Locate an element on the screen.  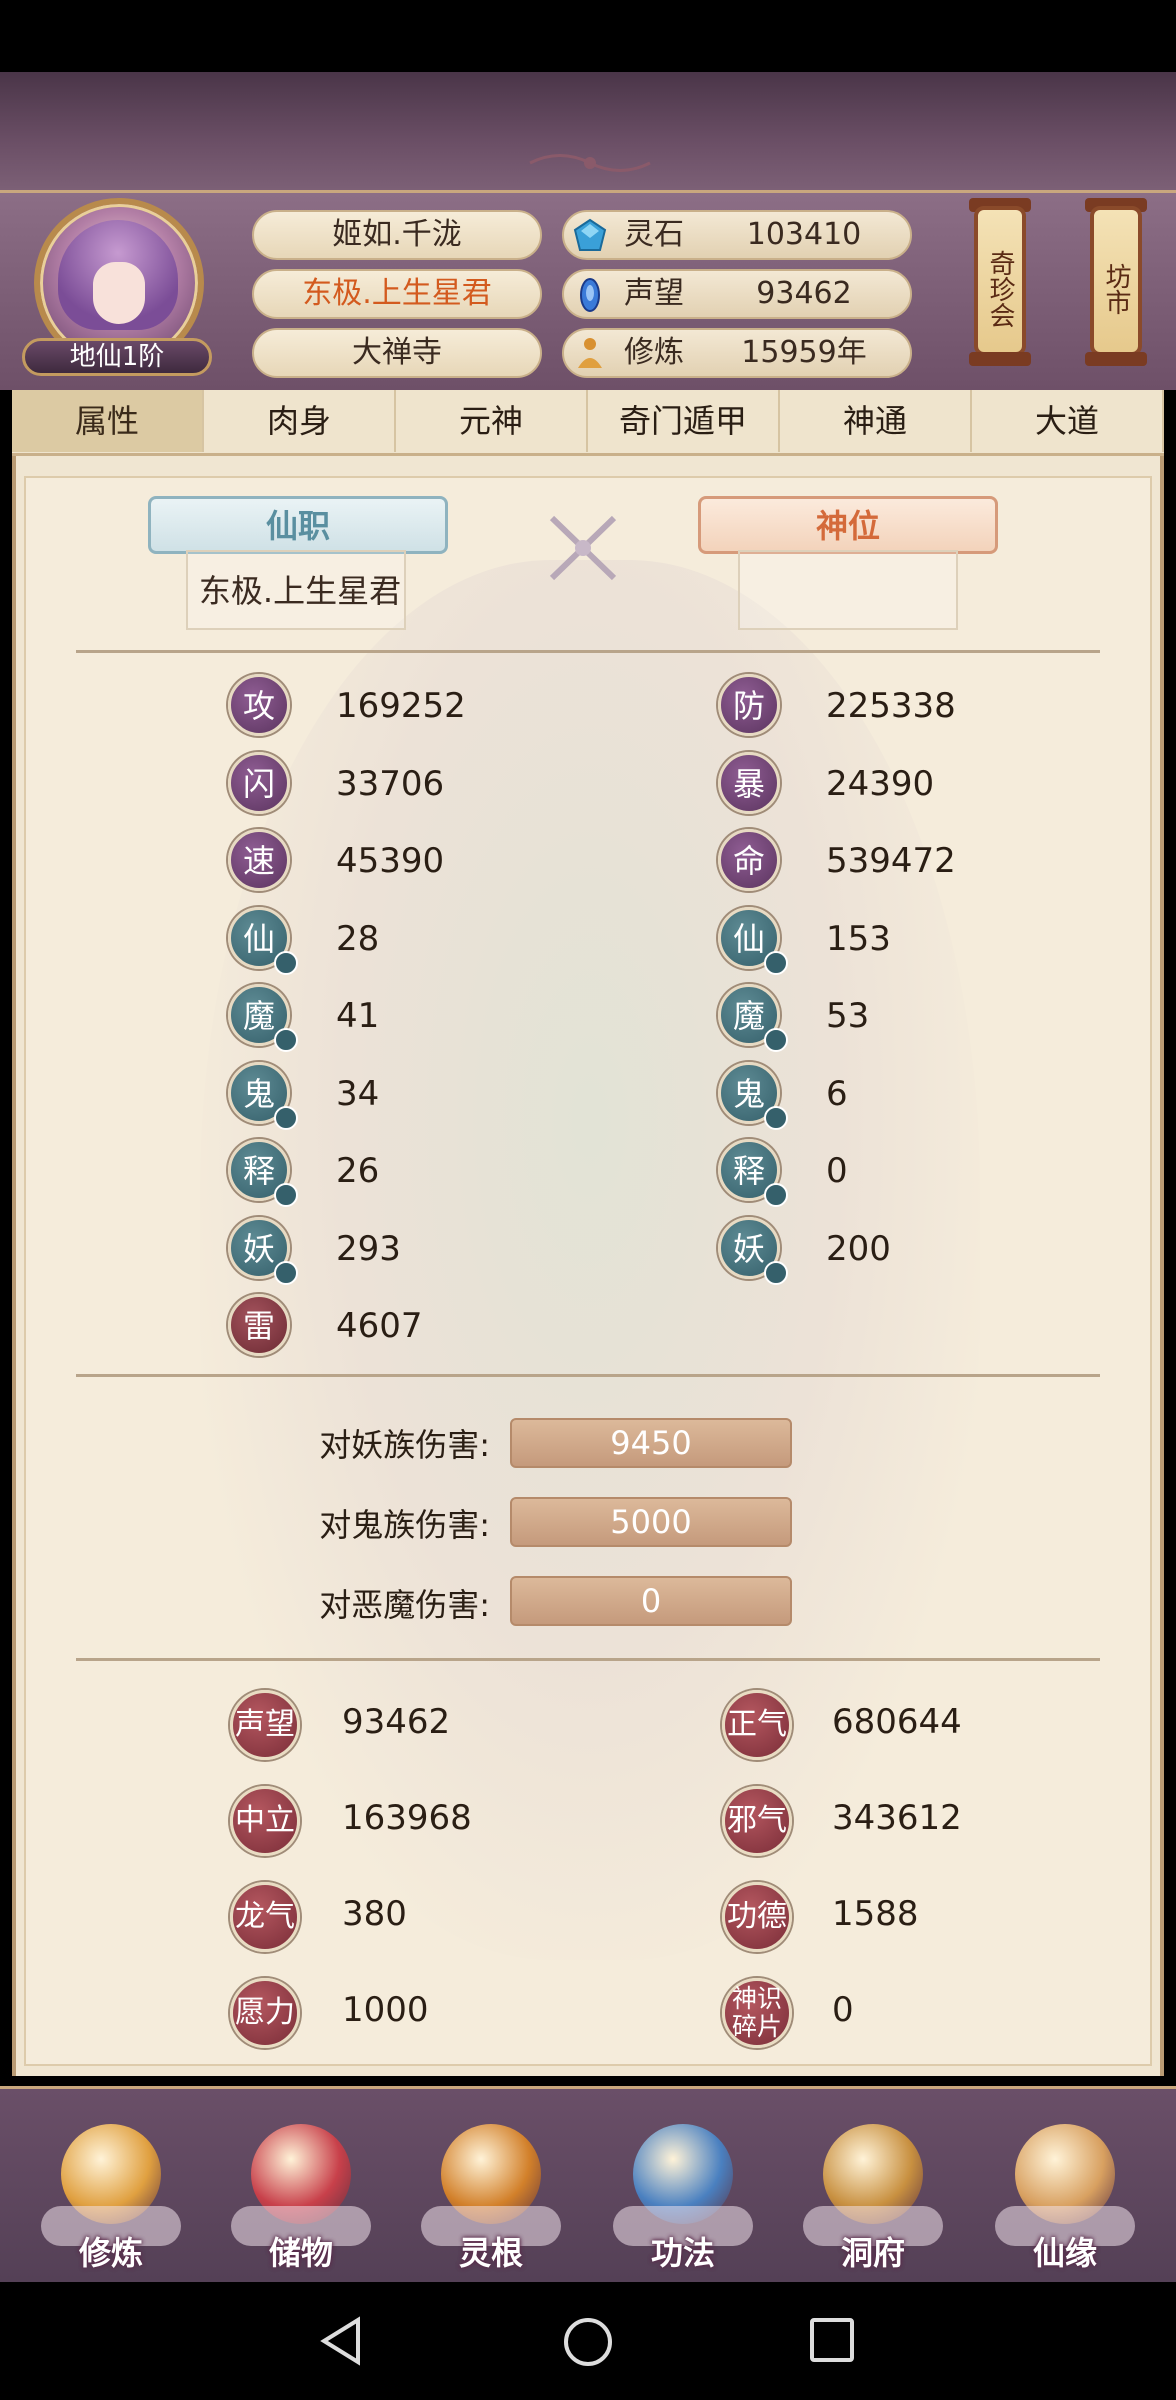
attribute-badge: 功德 is located at coordinates (757, 1917).